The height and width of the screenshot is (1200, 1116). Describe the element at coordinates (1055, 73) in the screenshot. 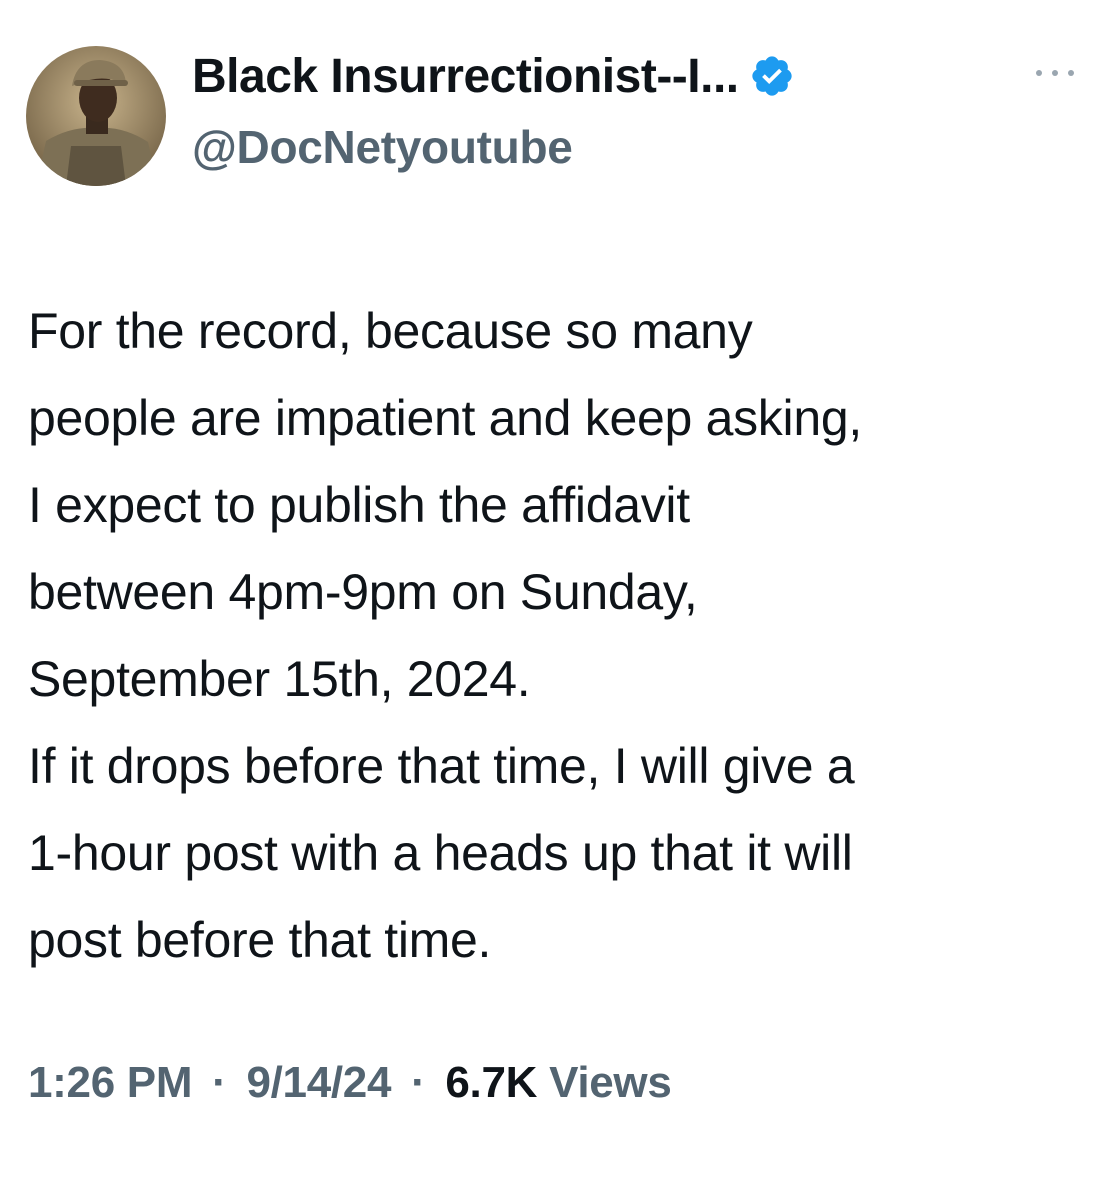

I see `more-dots-icon` at that location.